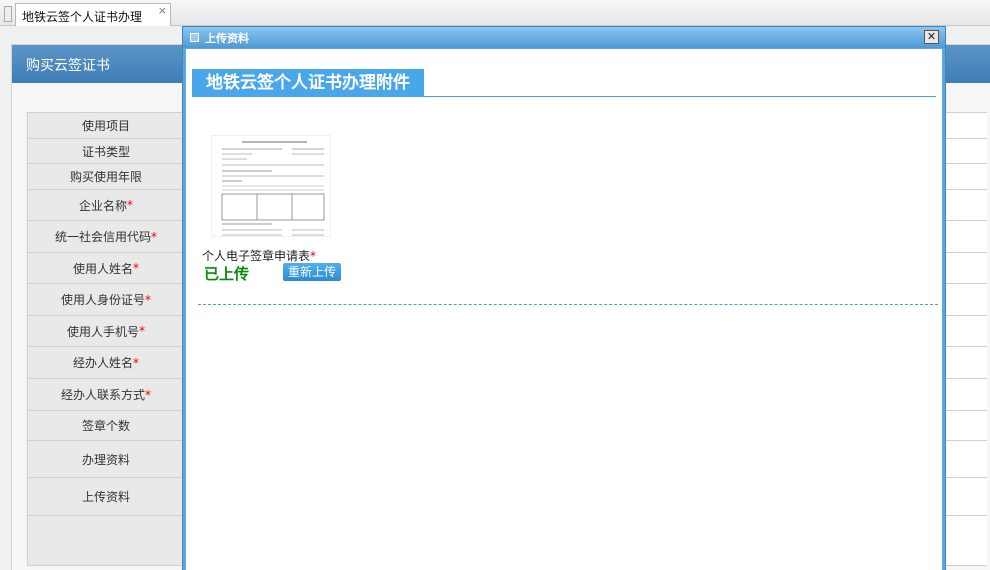 The height and width of the screenshot is (570, 990). I want to click on form-row-label: 使用人姓名 *, so click(106, 268).